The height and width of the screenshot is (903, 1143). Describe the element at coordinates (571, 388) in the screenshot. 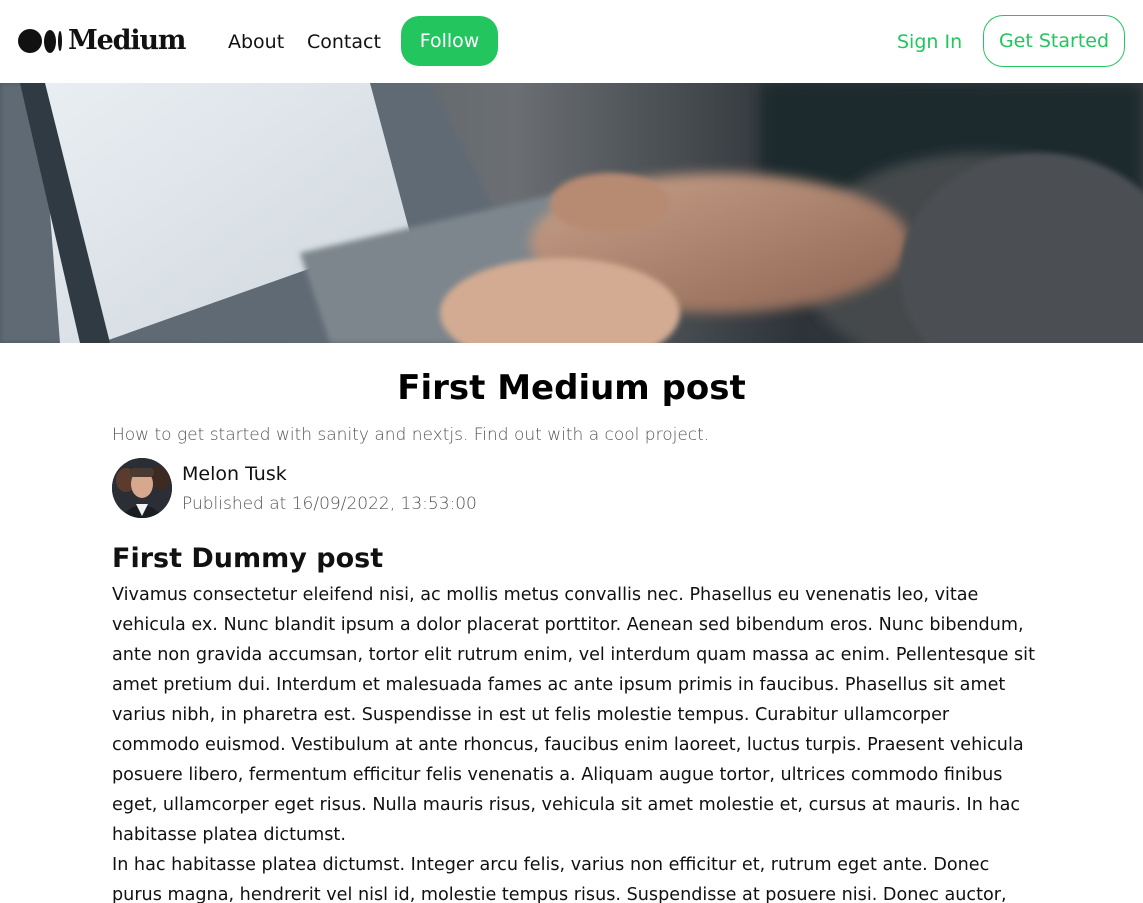

I see `post-title: First Medium post` at that location.